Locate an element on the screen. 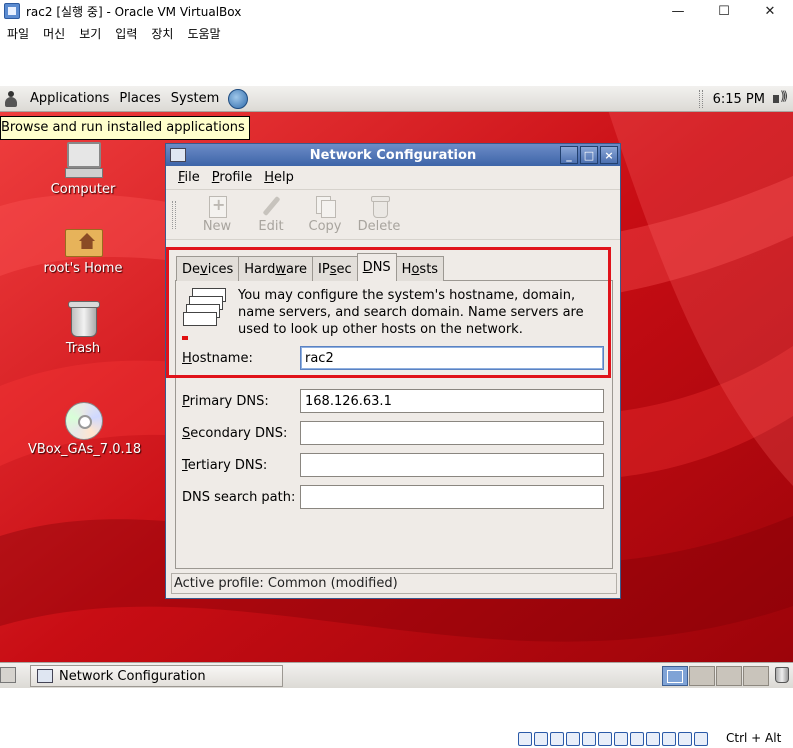  desktop-icon-computer: Computer is located at coordinates (83, 168).